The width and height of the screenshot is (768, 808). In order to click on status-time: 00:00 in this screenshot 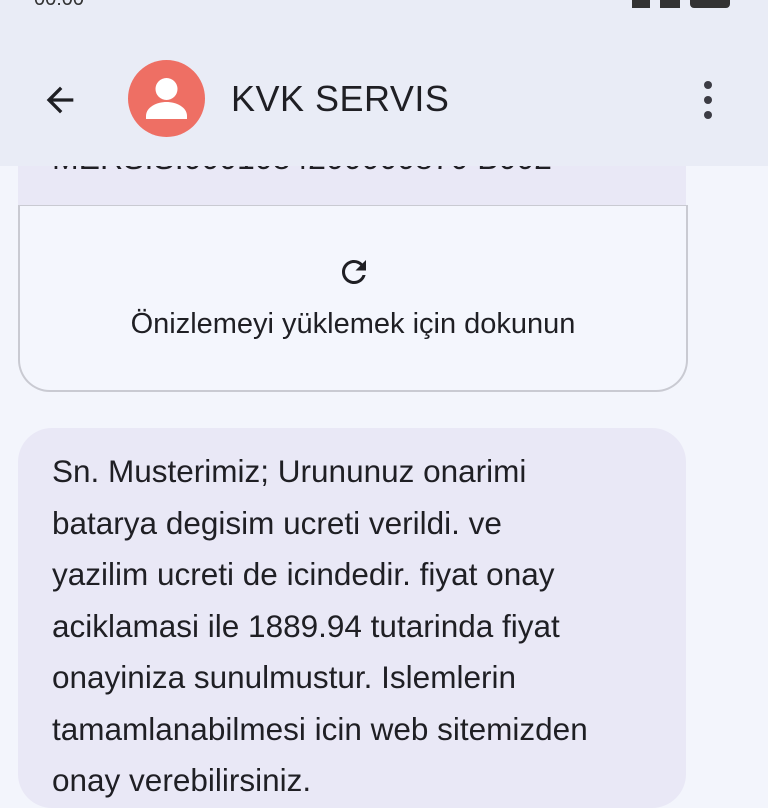, I will do `click(59, 5)`.